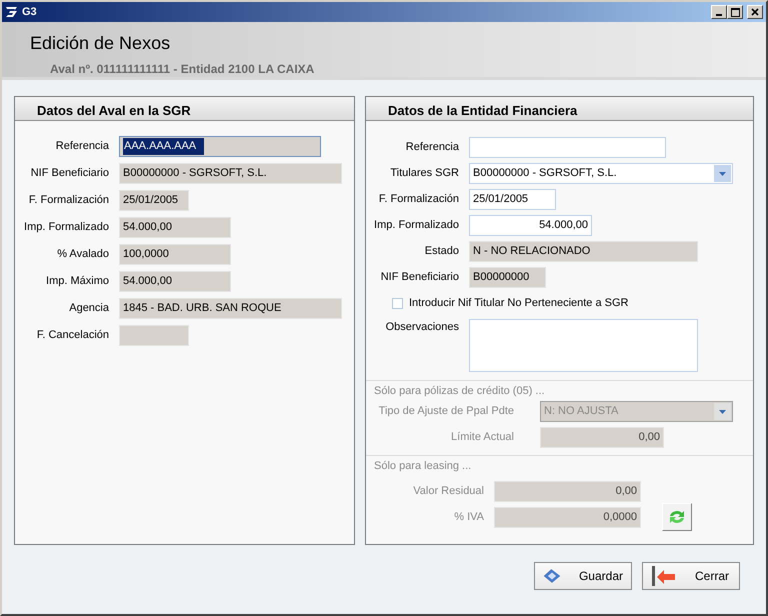  Describe the element at coordinates (719, 12) in the screenshot. I see `minimize-button` at that location.